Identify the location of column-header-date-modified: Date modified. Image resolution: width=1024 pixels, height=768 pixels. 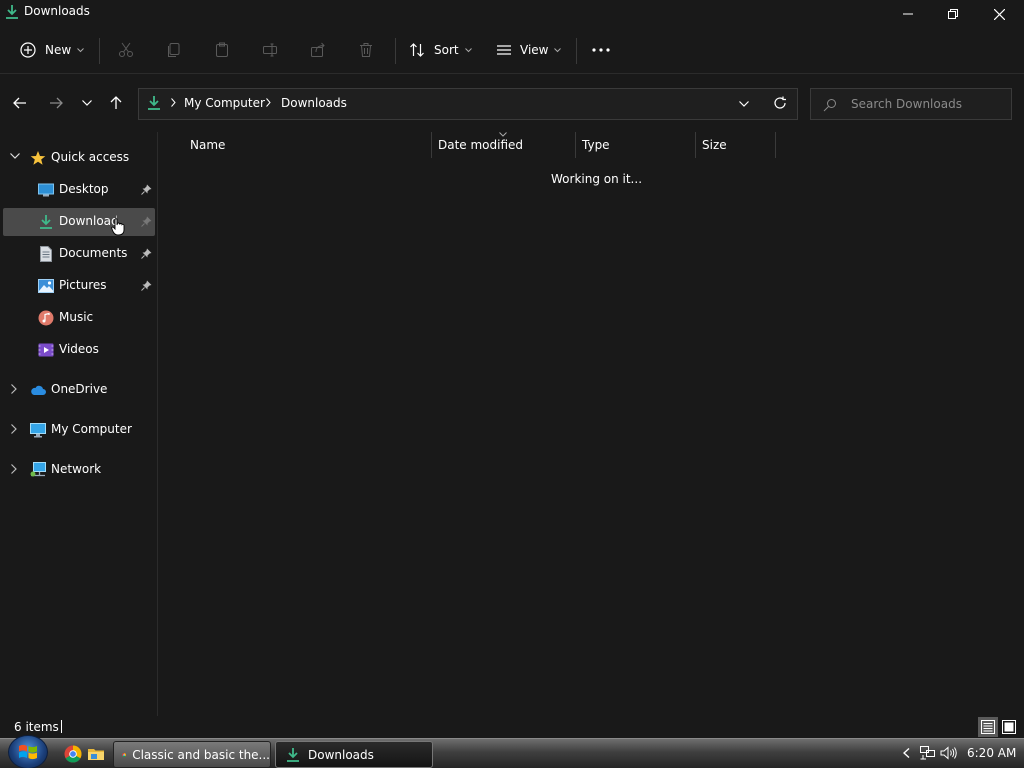
(480, 150).